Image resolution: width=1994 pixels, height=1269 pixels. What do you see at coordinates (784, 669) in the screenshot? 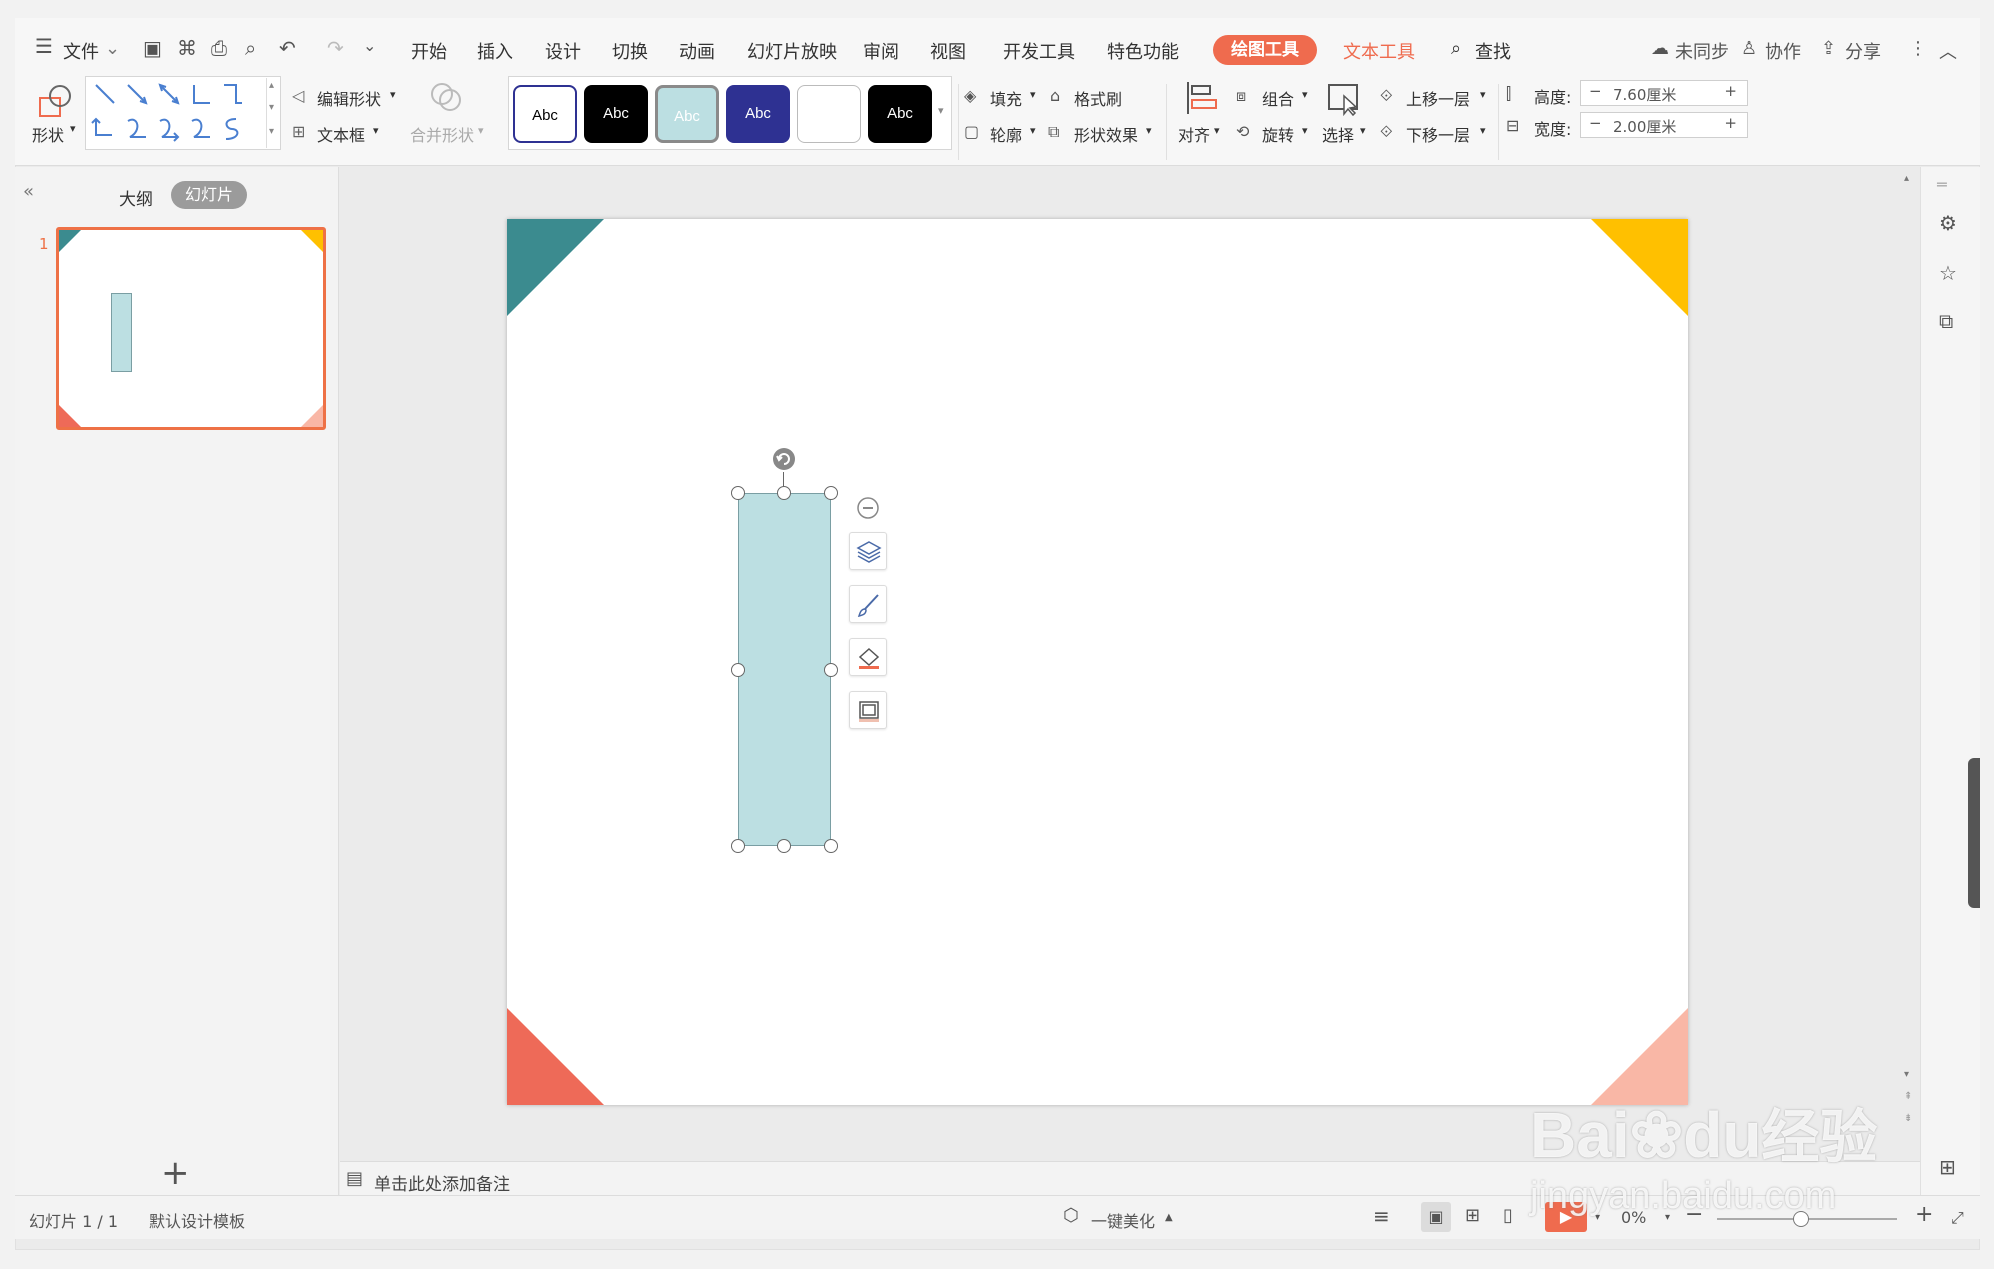
I see `selected-rectangle` at bounding box center [784, 669].